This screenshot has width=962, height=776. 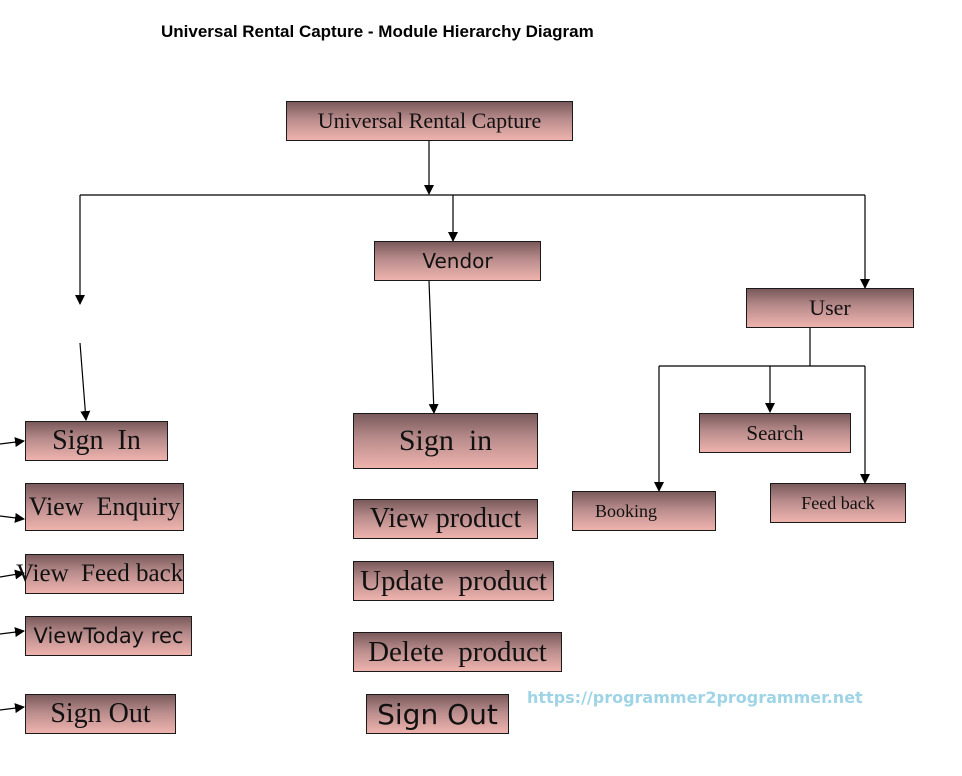 What do you see at coordinates (429, 121) in the screenshot?
I see `node-root: Universal Rental Capture` at bounding box center [429, 121].